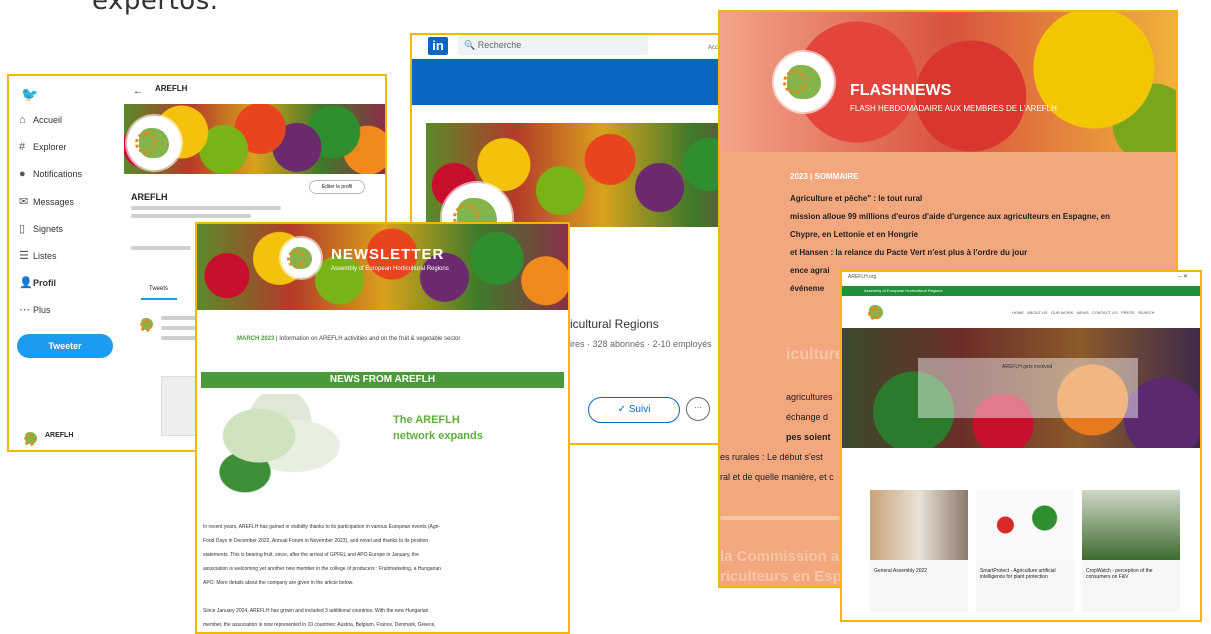 This screenshot has width=1211, height=634. Describe the element at coordinates (641, 344) in the screenshot. I see `org-meta: ires · 328 abonnés · 2-10 employés` at that location.